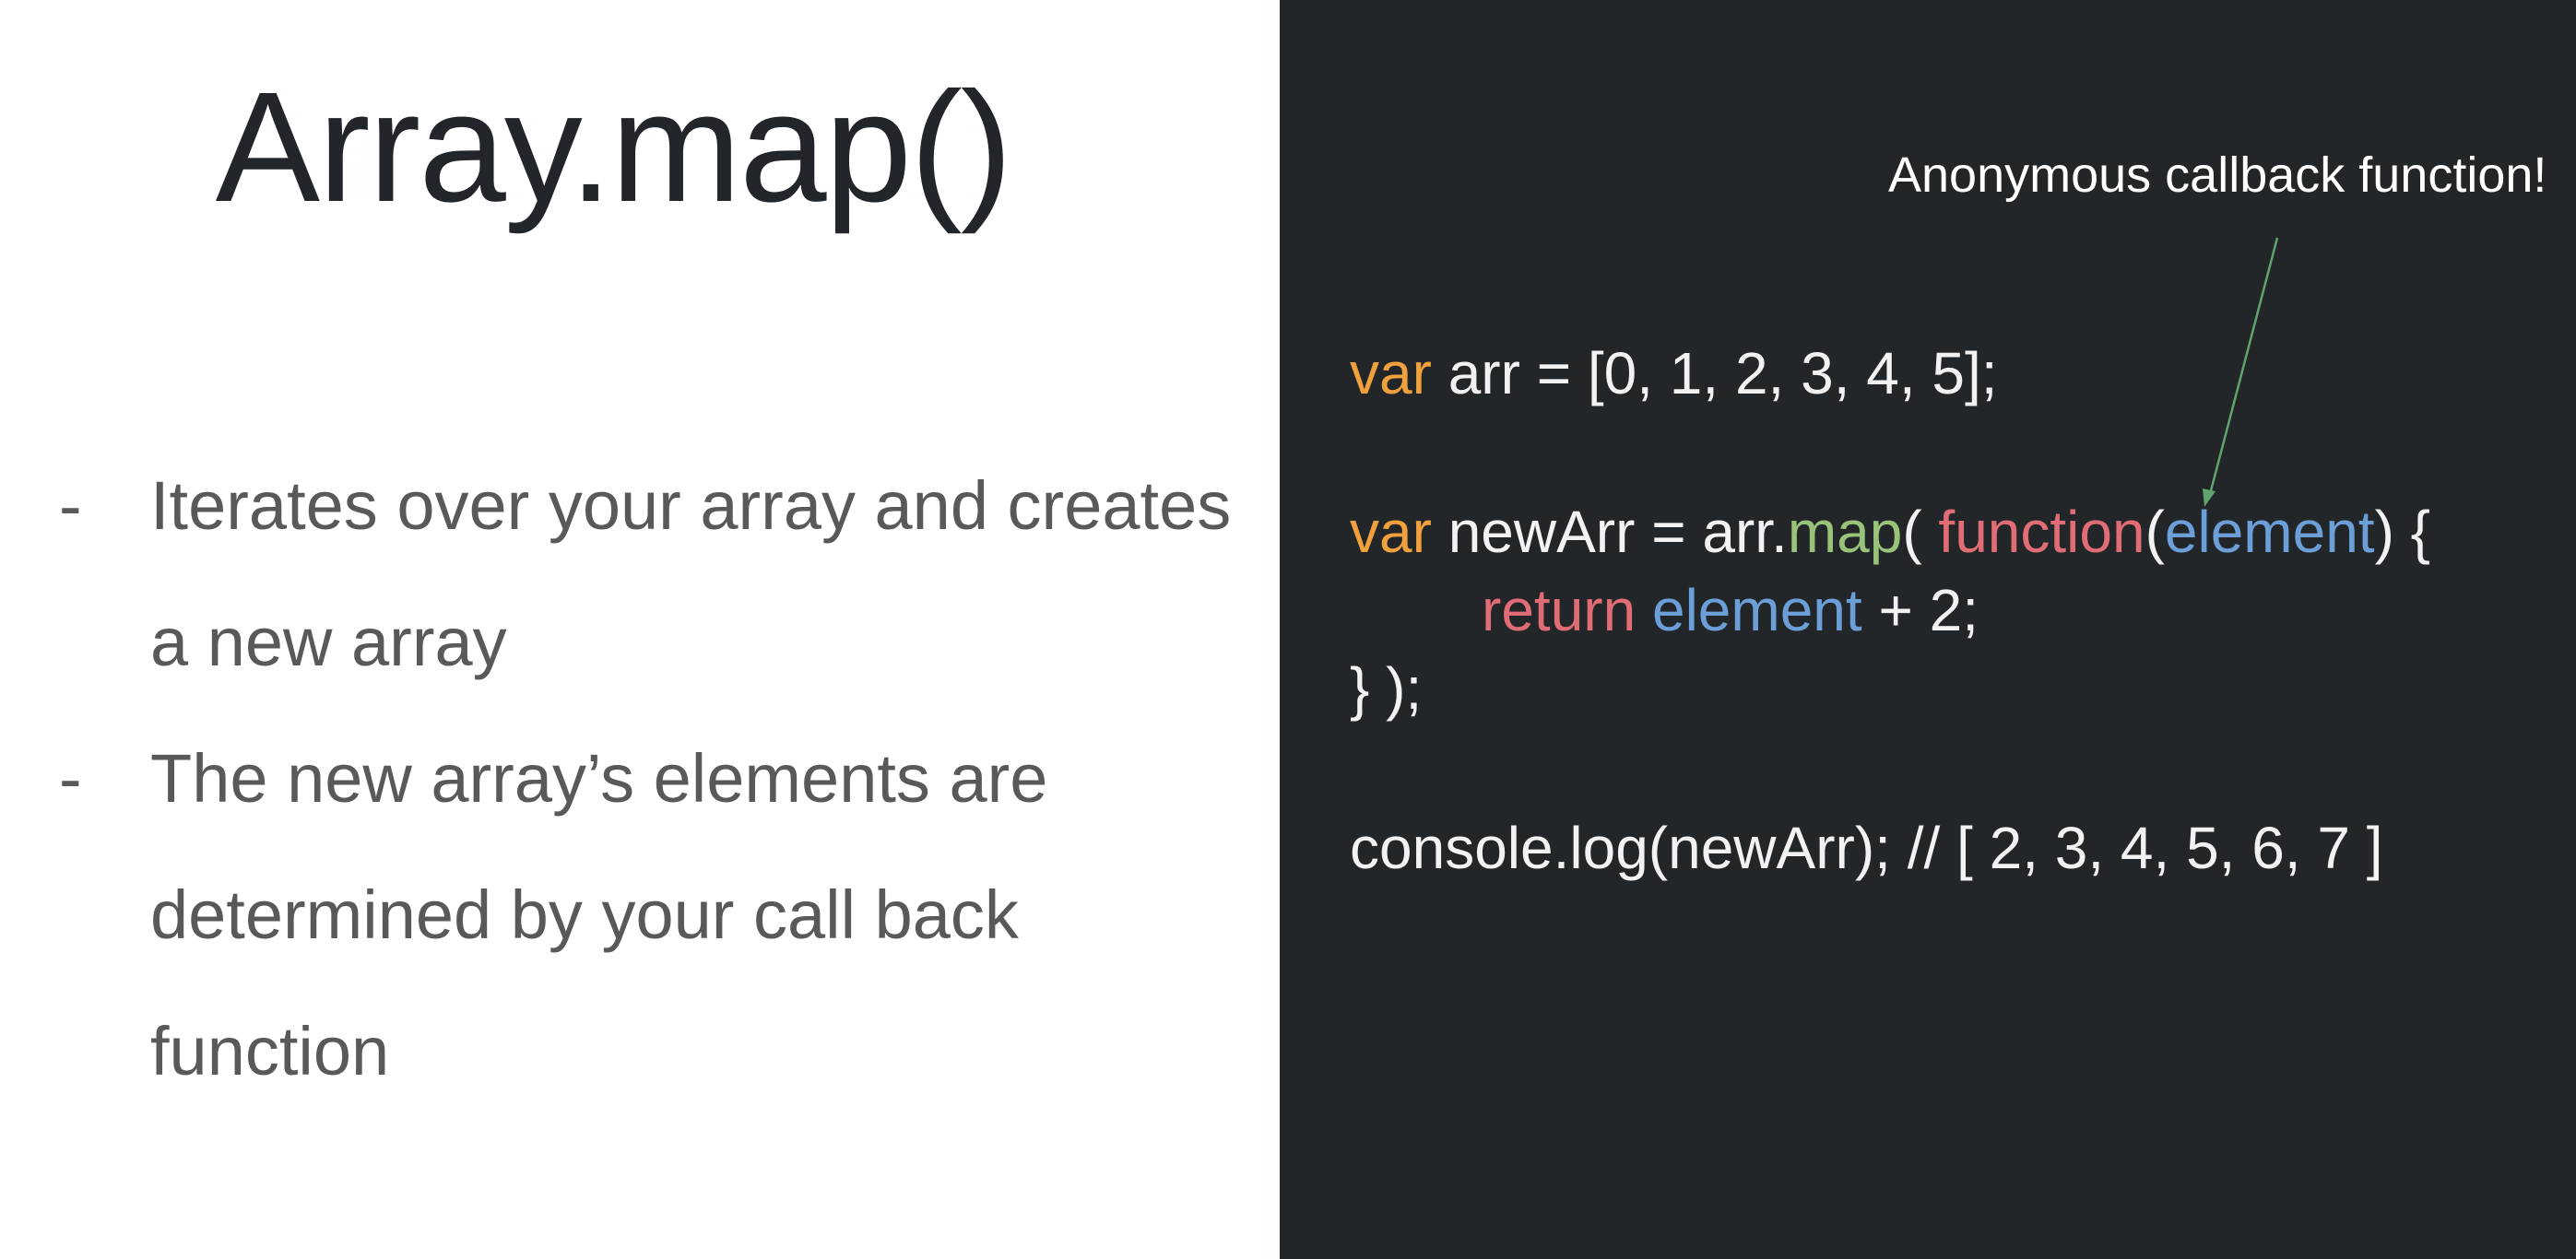  I want to click on method-name: map, so click(1845, 532).